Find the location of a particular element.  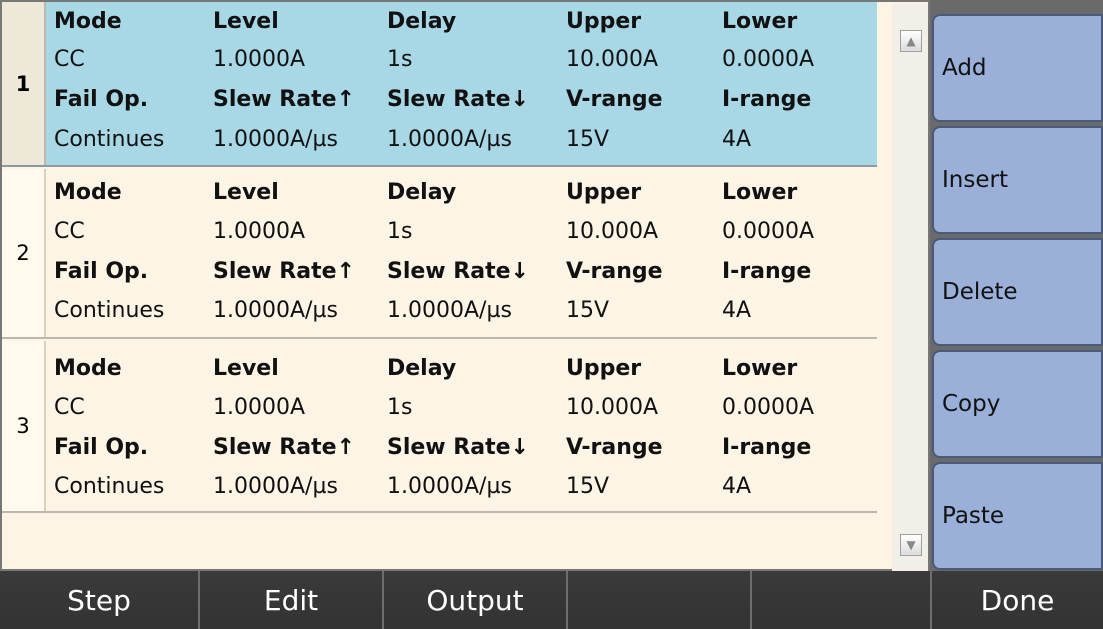

step-index: 2 is located at coordinates (24, 253).